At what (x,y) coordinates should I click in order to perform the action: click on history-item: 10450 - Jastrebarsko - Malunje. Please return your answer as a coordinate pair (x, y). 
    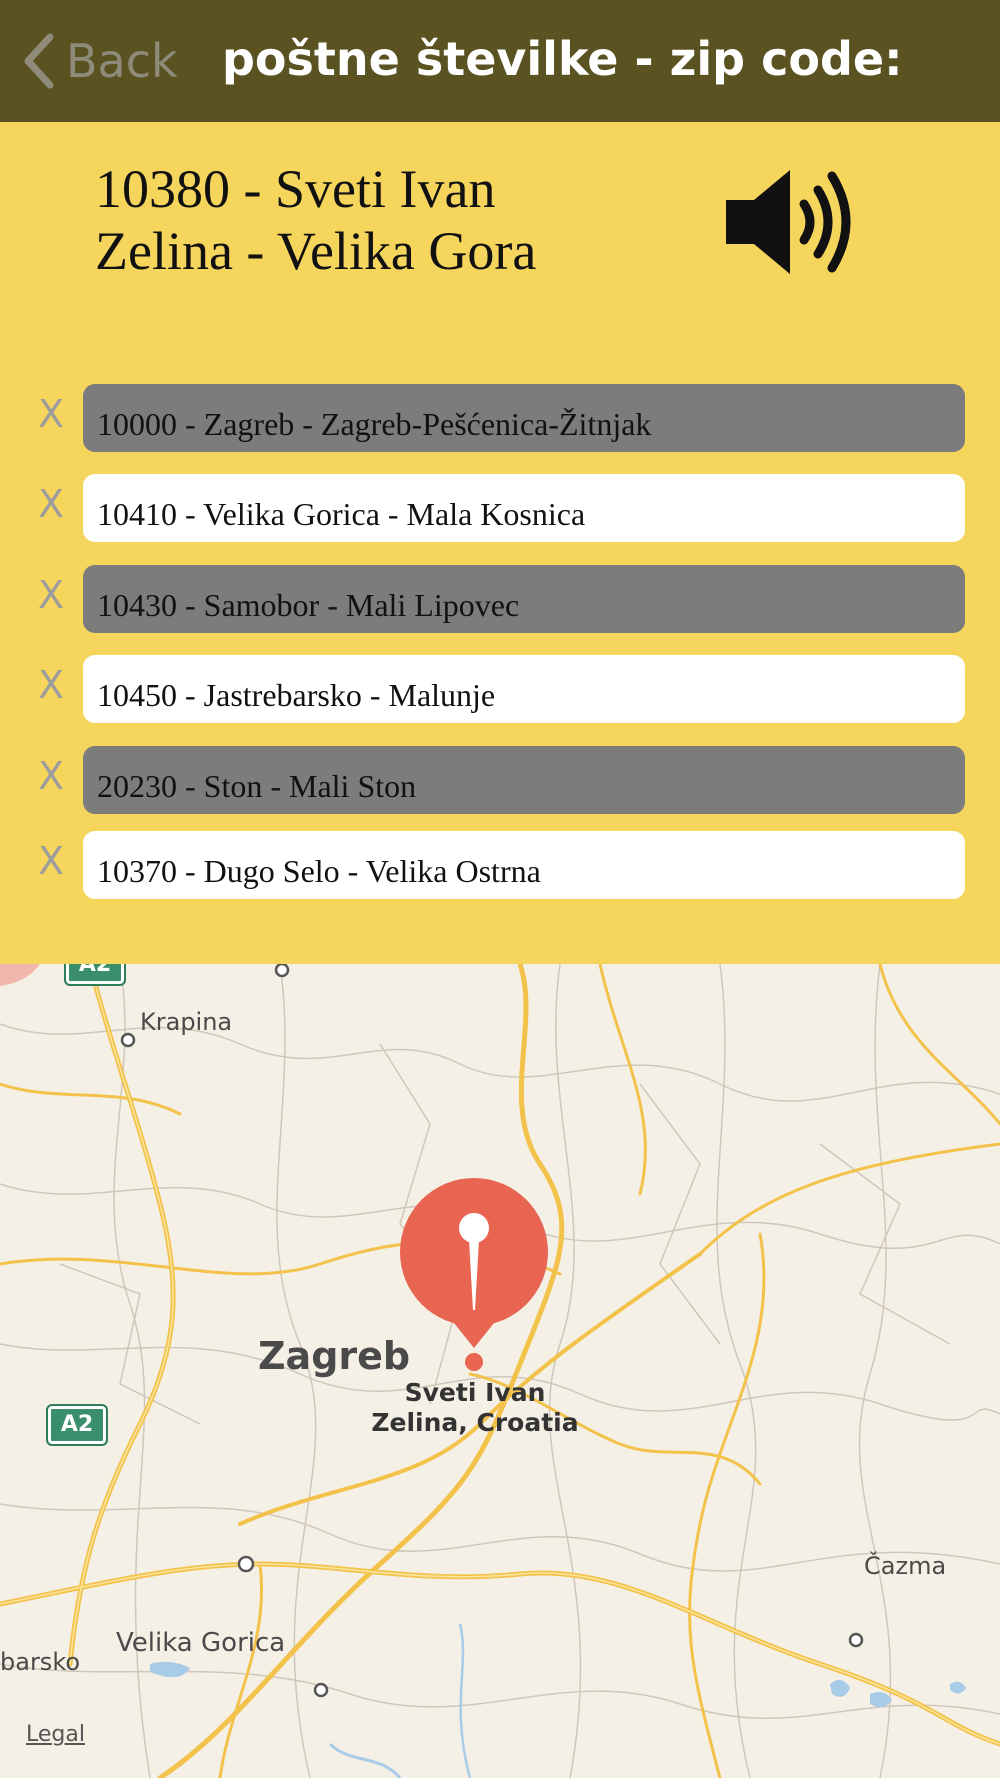
    Looking at the image, I should click on (524, 689).